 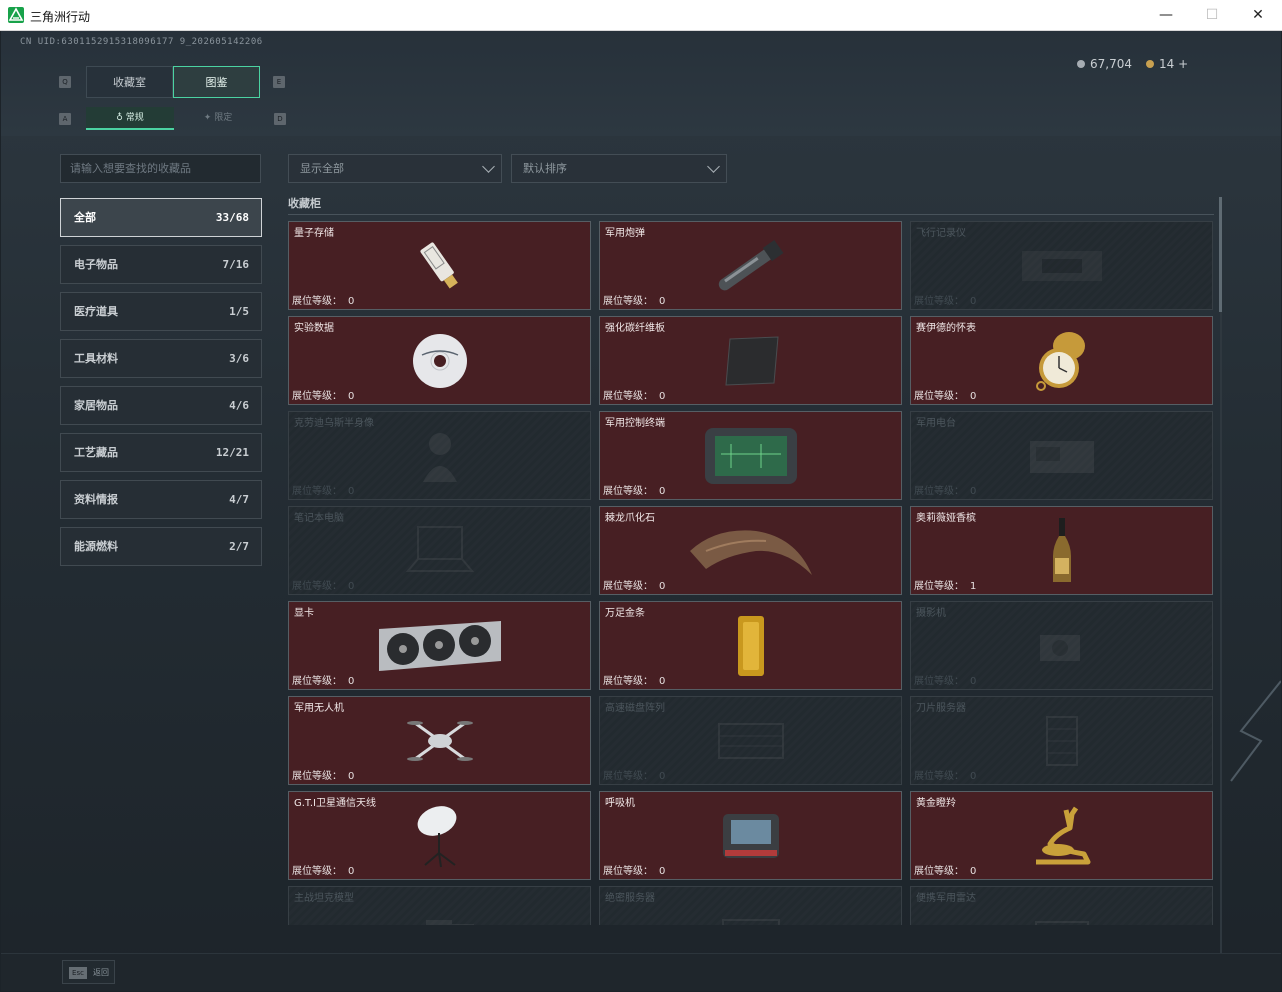 What do you see at coordinates (96, 499) in the screenshot?
I see `category-label: 资料情报` at bounding box center [96, 499].